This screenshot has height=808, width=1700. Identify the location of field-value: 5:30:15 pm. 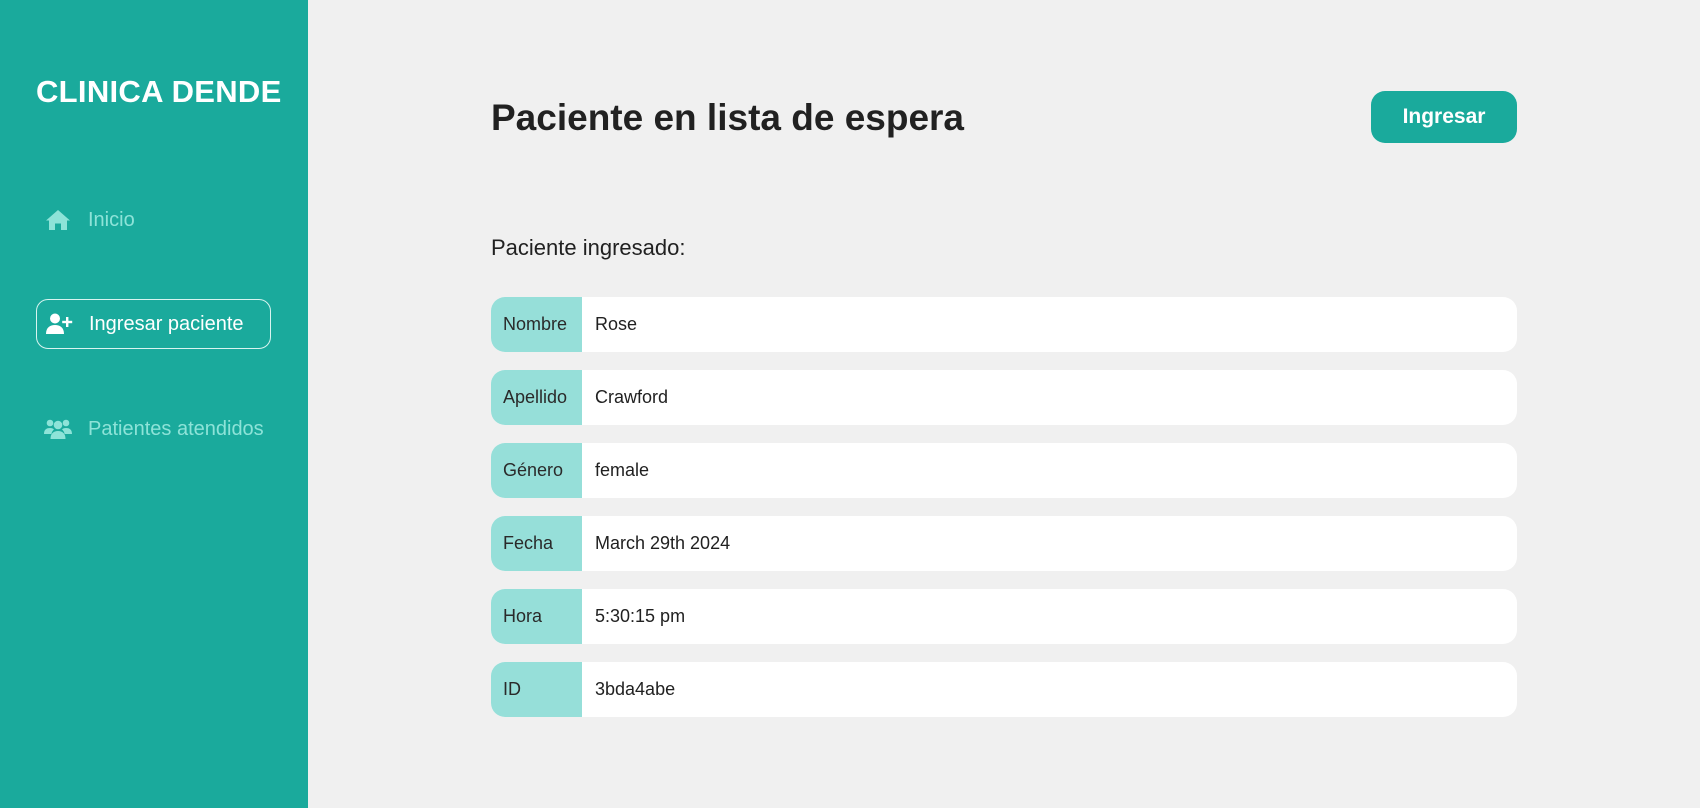
(640, 616).